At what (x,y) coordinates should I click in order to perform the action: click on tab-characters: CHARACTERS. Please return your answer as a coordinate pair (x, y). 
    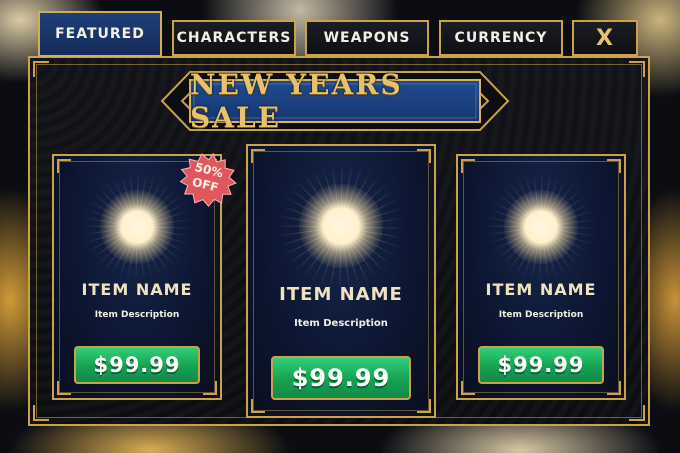
    Looking at the image, I should click on (234, 38).